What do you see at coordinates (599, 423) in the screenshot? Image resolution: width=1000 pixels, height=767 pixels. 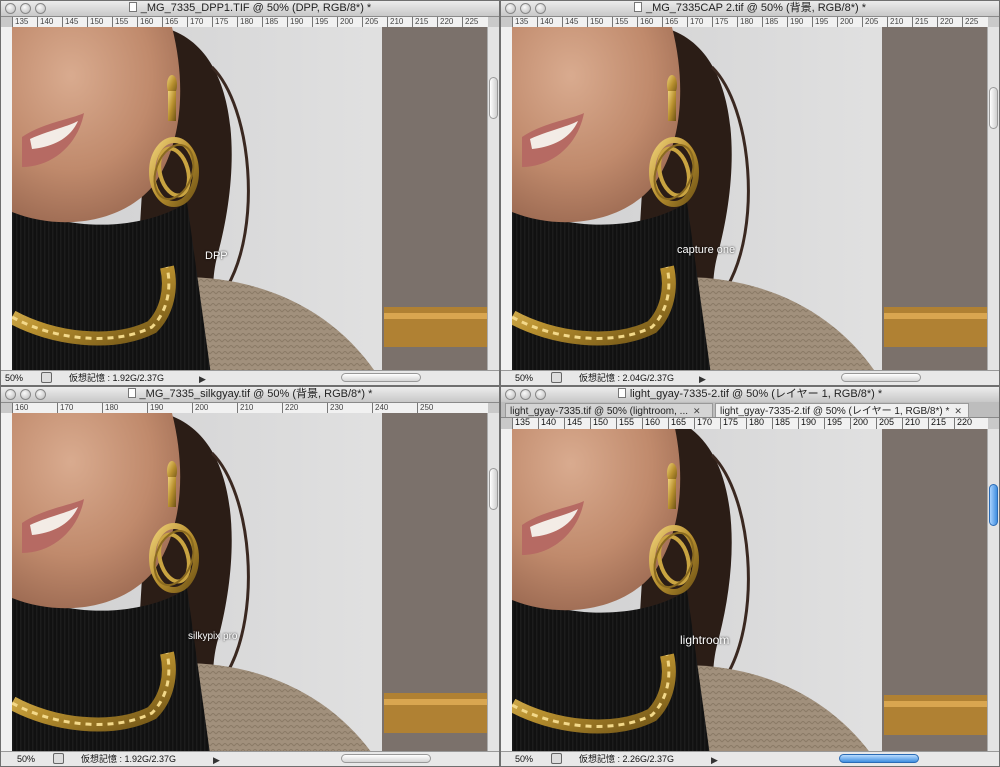 I see `ruler-tick: 150` at bounding box center [599, 423].